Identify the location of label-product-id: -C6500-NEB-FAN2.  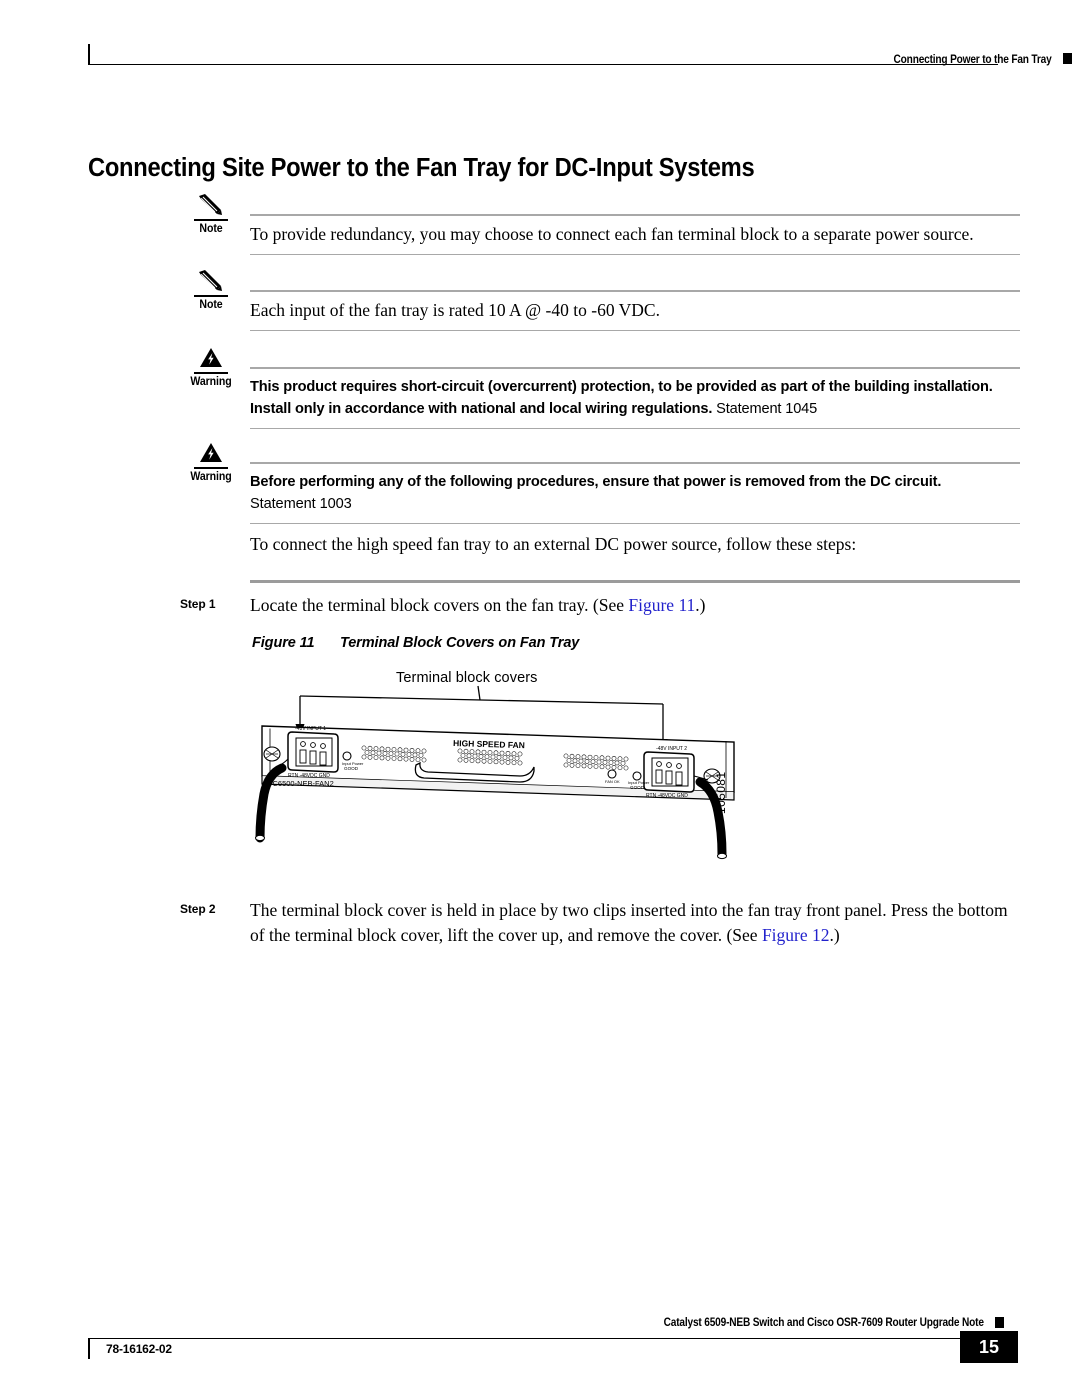
(302, 783).